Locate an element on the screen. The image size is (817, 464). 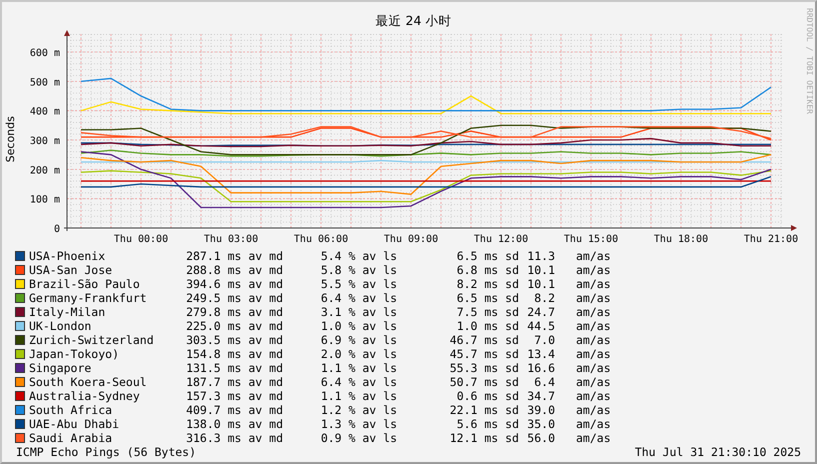
x-tick-label: Thu 18:00 is located at coordinates (681, 239).